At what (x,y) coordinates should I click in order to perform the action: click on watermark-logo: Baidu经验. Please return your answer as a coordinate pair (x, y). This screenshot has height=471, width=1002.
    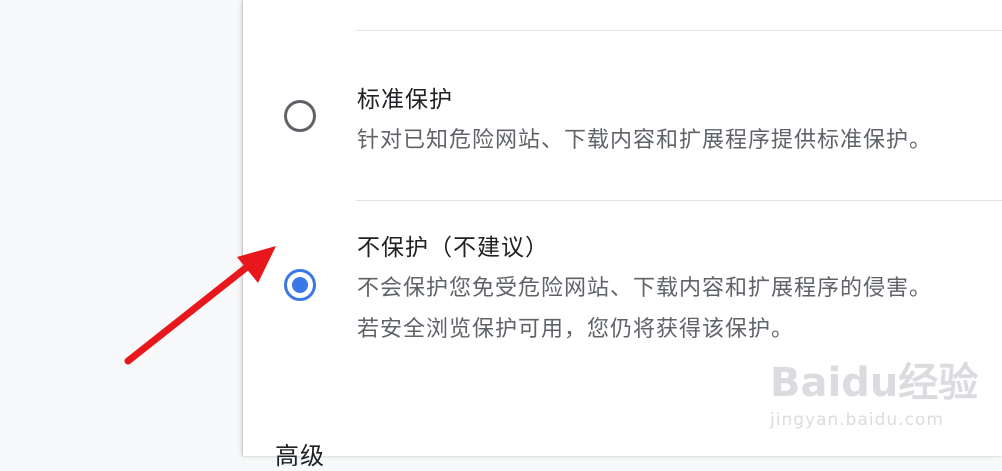
    Looking at the image, I should click on (874, 383).